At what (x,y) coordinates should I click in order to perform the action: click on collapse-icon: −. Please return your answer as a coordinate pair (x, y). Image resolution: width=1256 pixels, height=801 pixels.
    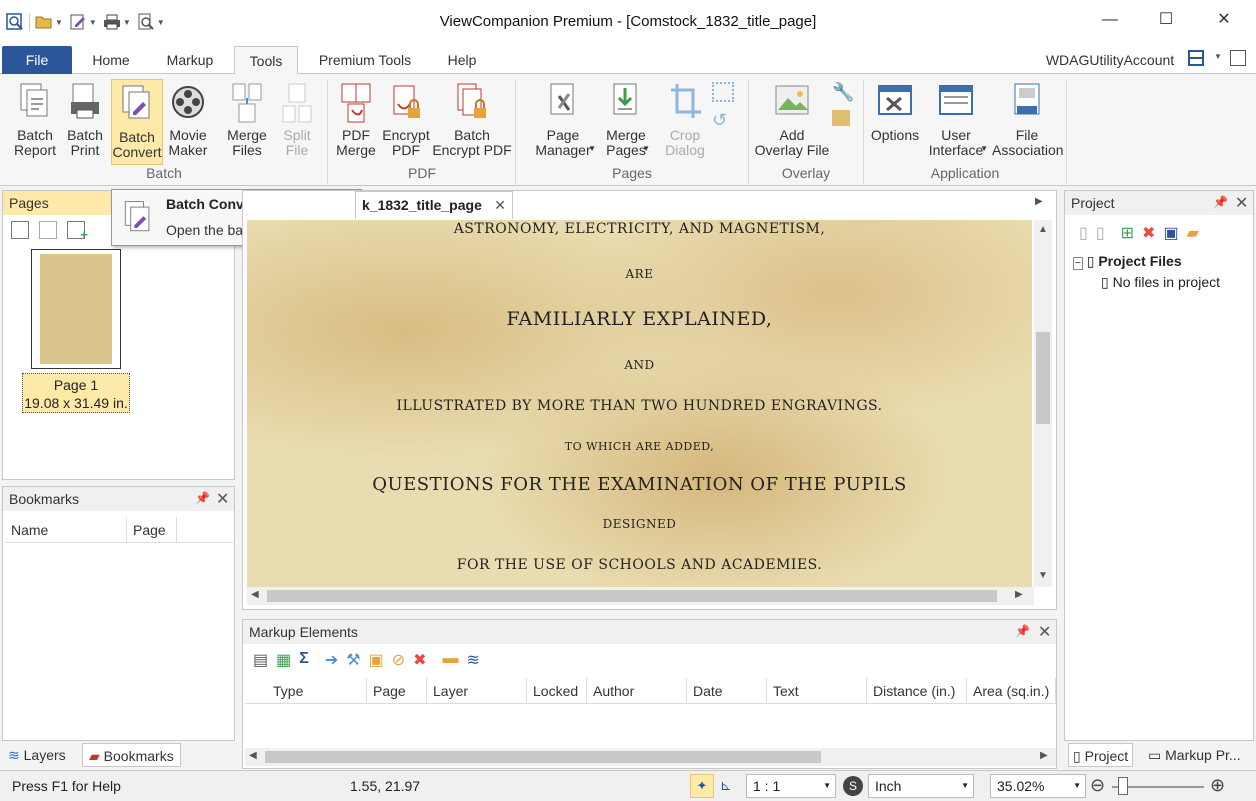
    Looking at the image, I should click on (1078, 263).